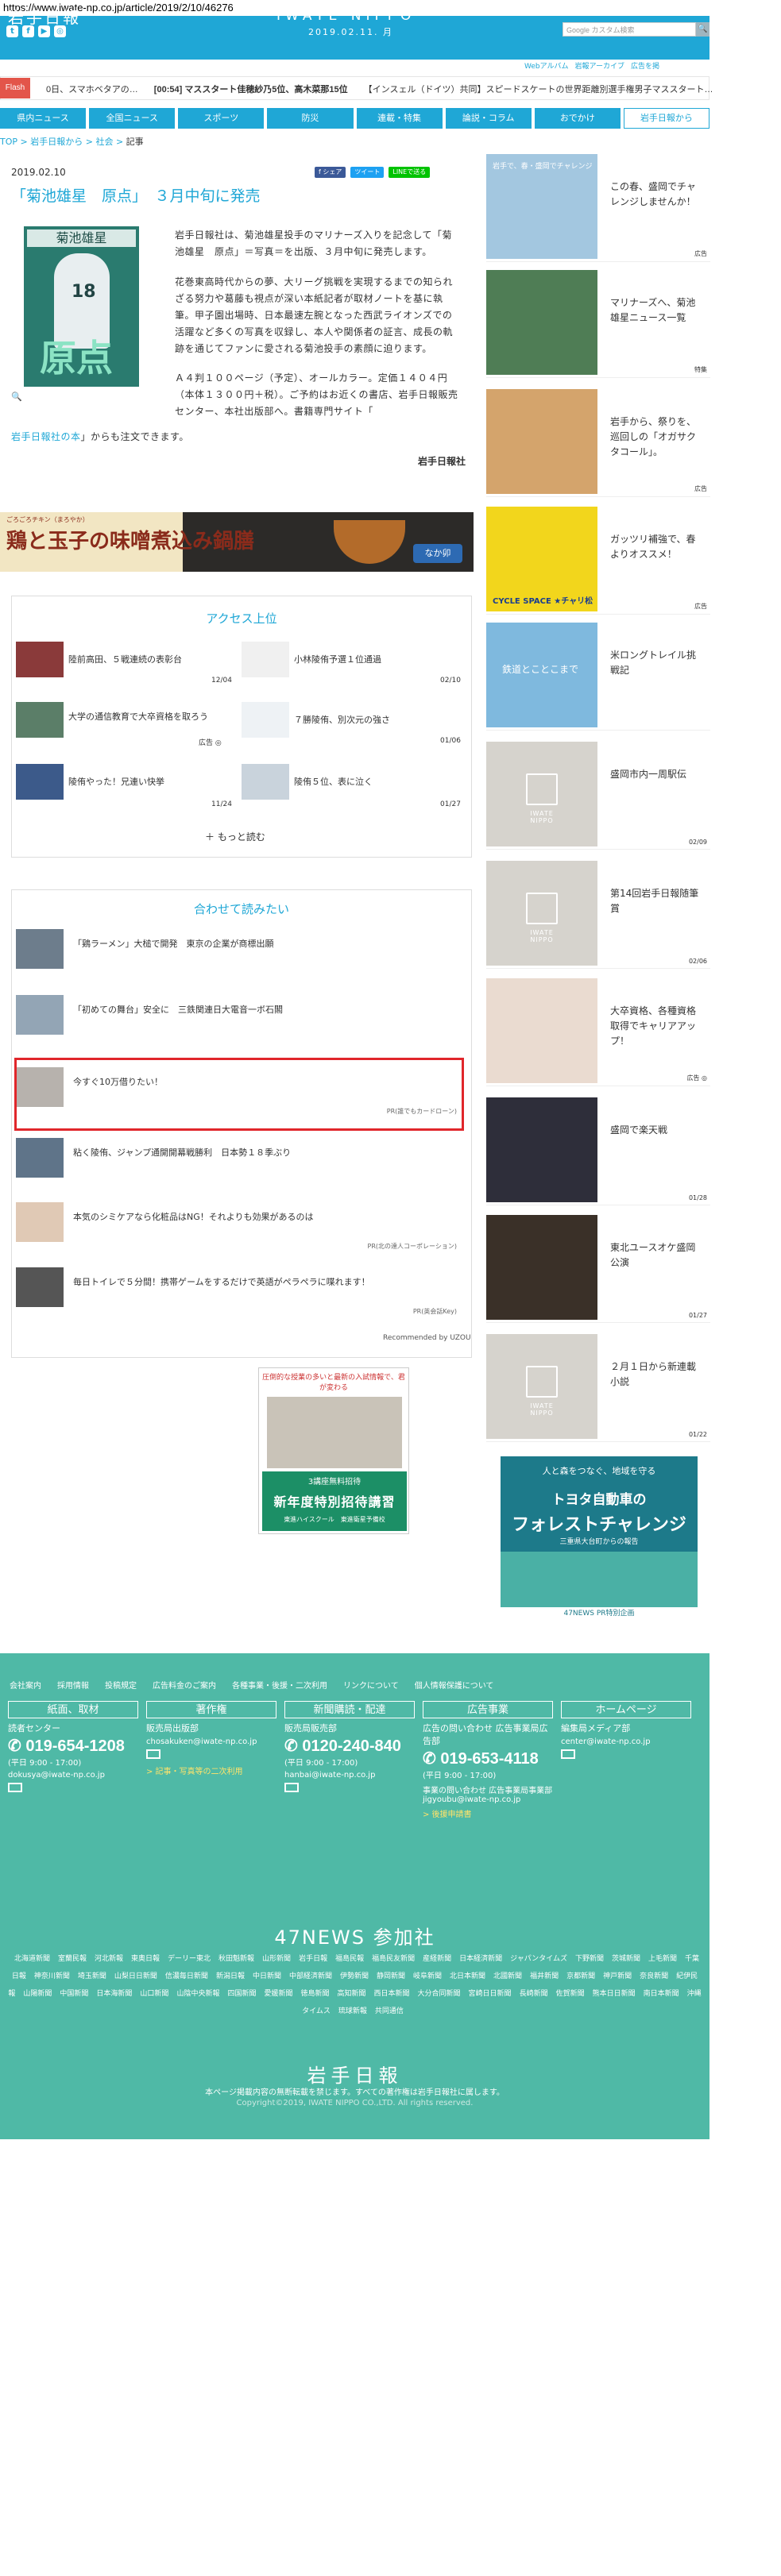 The image size is (781, 2576). What do you see at coordinates (598, 1030) in the screenshot?
I see `sidebar-item: 大卒資格、各種資格取得でキャリアアップ！ 広告 ◎` at bounding box center [598, 1030].